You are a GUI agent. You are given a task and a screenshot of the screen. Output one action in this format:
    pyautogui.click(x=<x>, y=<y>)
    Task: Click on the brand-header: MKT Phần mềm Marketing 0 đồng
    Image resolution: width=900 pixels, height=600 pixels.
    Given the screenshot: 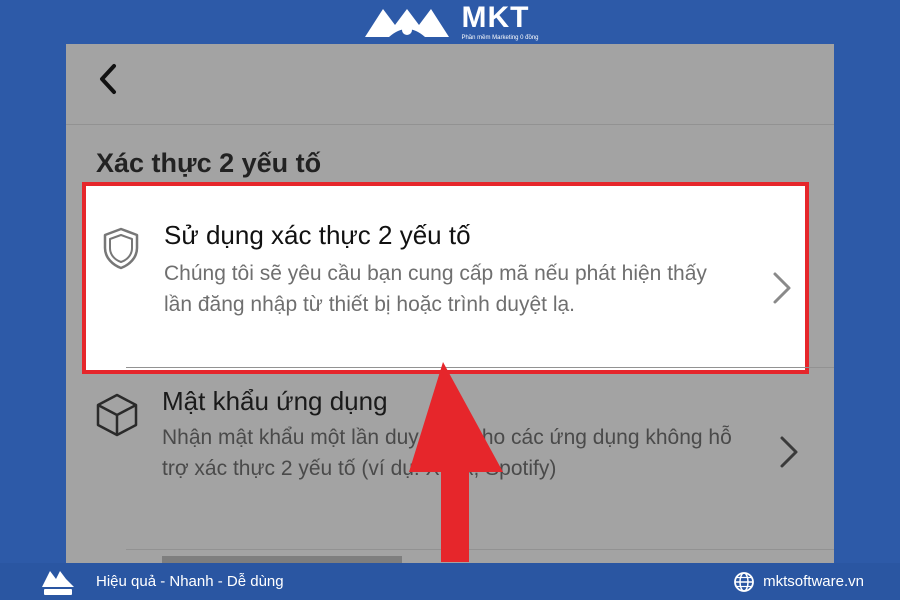 What is the action you would take?
    pyautogui.click(x=450, y=22)
    